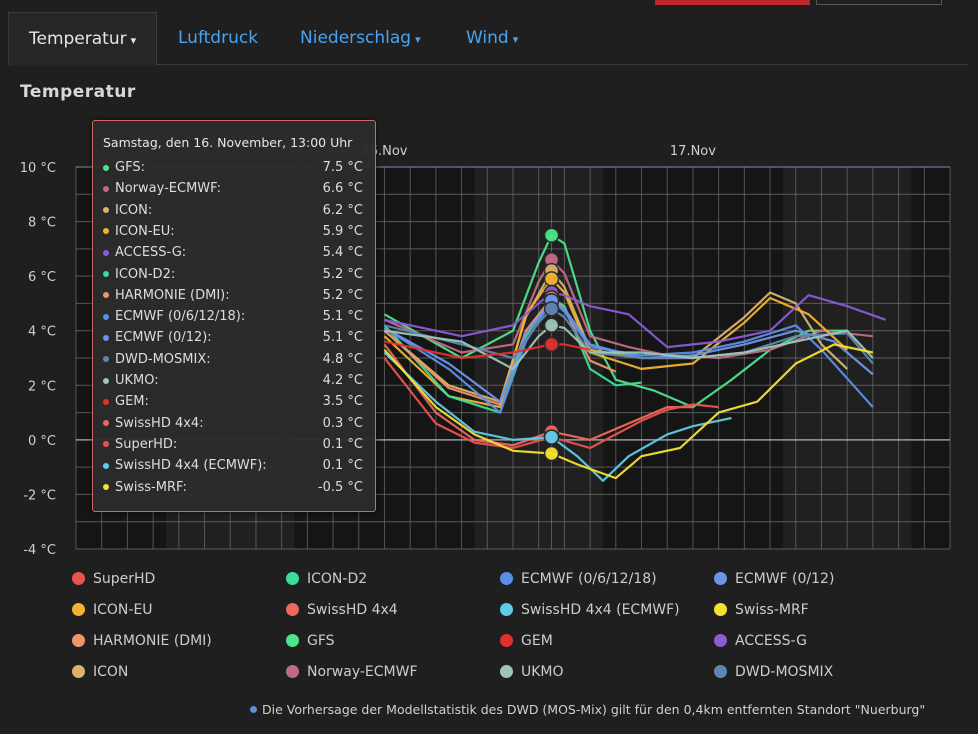  I want to click on legend-item: SwissHD 4x4 (ECMWF), so click(590, 610).